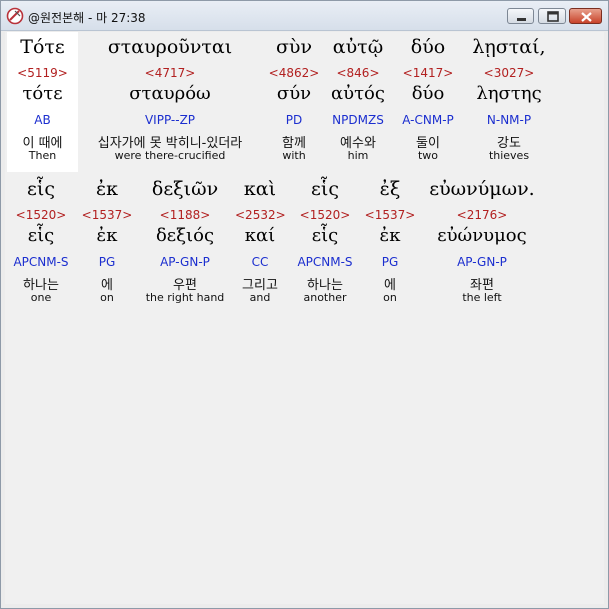 Image resolution: width=609 pixels, height=609 pixels. I want to click on strong-number: <5119>, so click(42, 73).